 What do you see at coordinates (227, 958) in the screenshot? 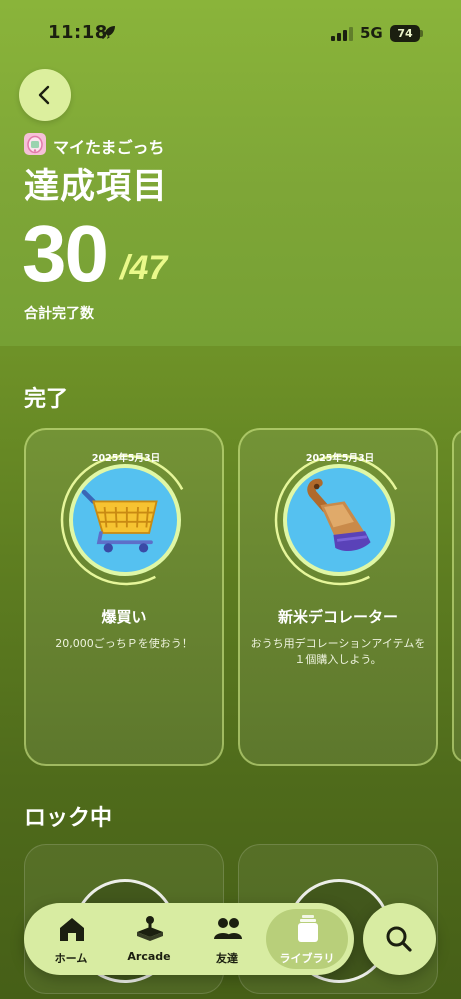
I see `tab-label: 友達` at bounding box center [227, 958].